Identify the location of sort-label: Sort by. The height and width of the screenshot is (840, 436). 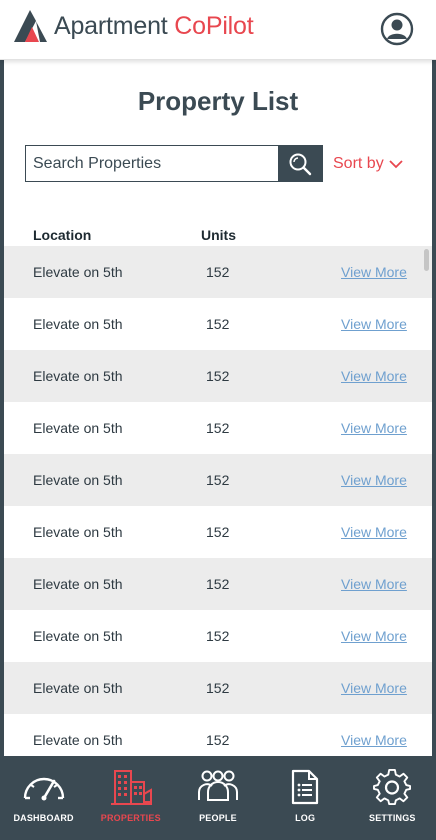
(358, 163).